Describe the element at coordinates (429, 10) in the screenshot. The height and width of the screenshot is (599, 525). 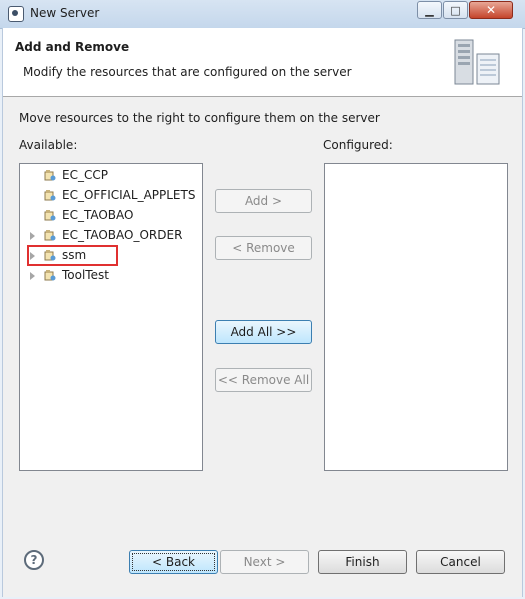
I see `minimize-button: ▁` at that location.